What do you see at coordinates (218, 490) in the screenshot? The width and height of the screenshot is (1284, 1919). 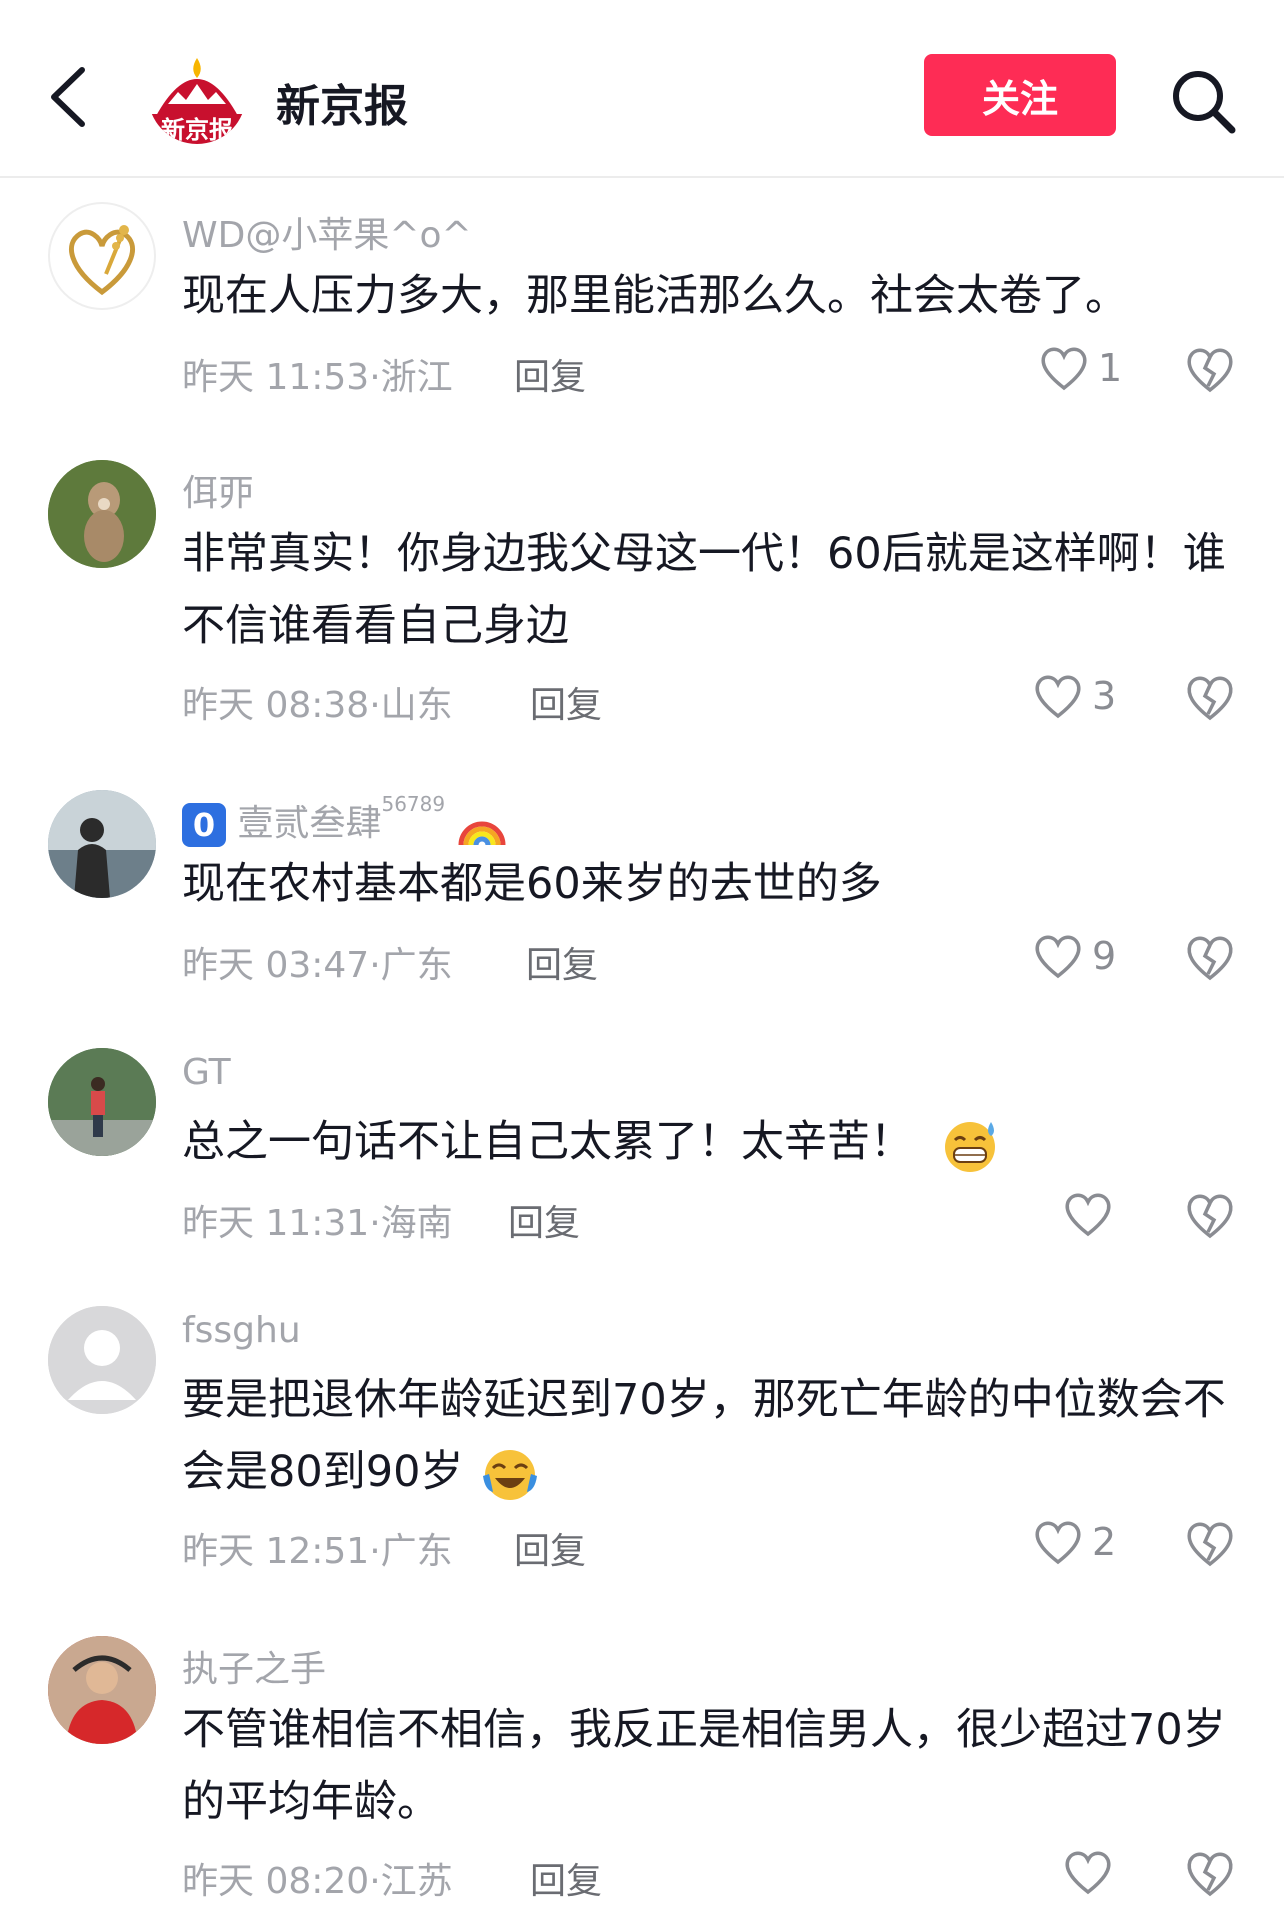 I see `comment-username: 佴丣` at bounding box center [218, 490].